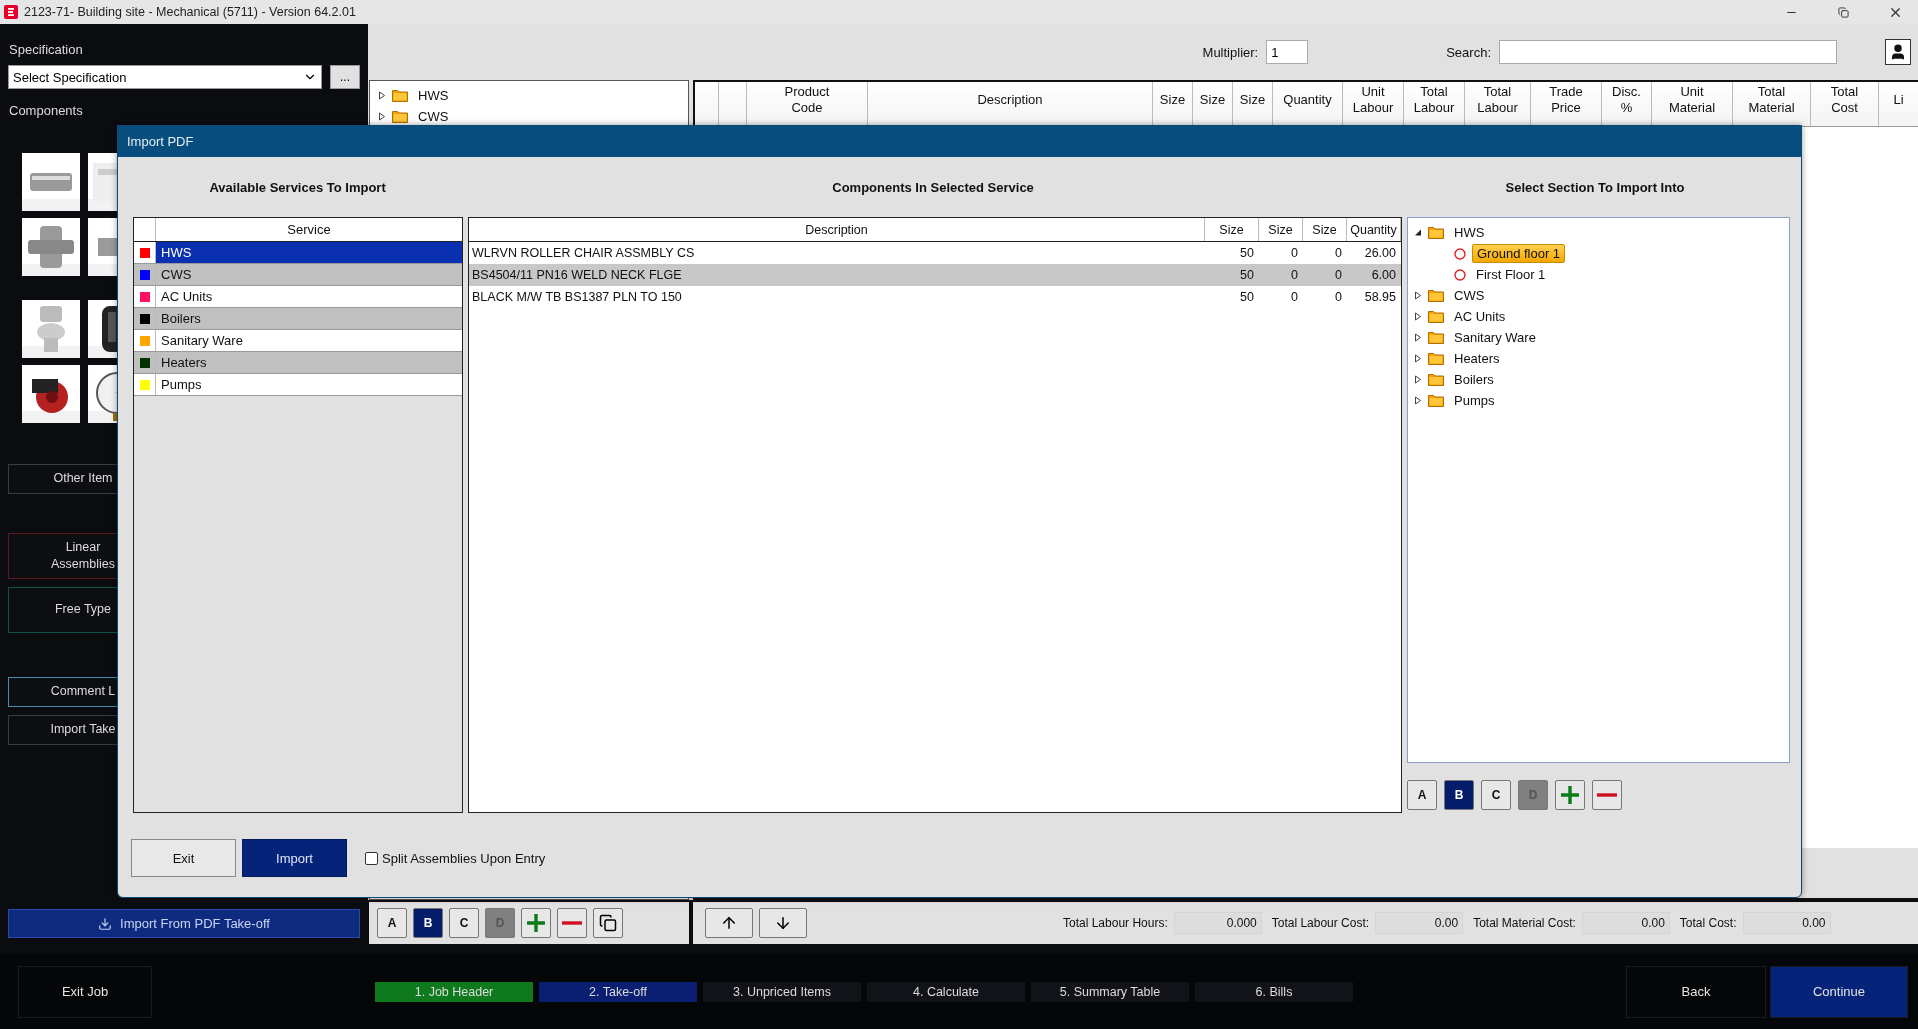  What do you see at coordinates (1274, 991) in the screenshot?
I see `step-tab: 6. Bills` at bounding box center [1274, 991].